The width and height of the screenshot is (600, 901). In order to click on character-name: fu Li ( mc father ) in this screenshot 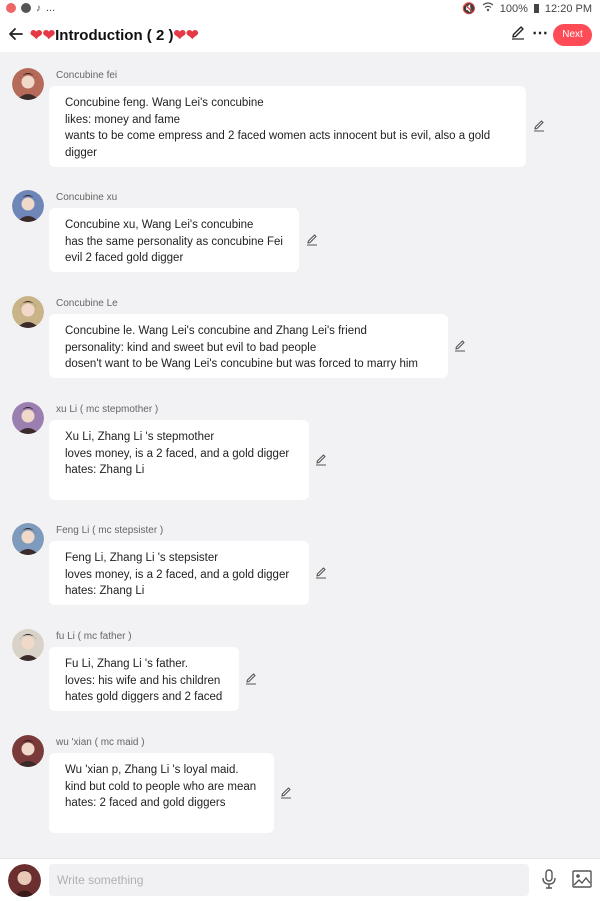, I will do `click(94, 636)`.